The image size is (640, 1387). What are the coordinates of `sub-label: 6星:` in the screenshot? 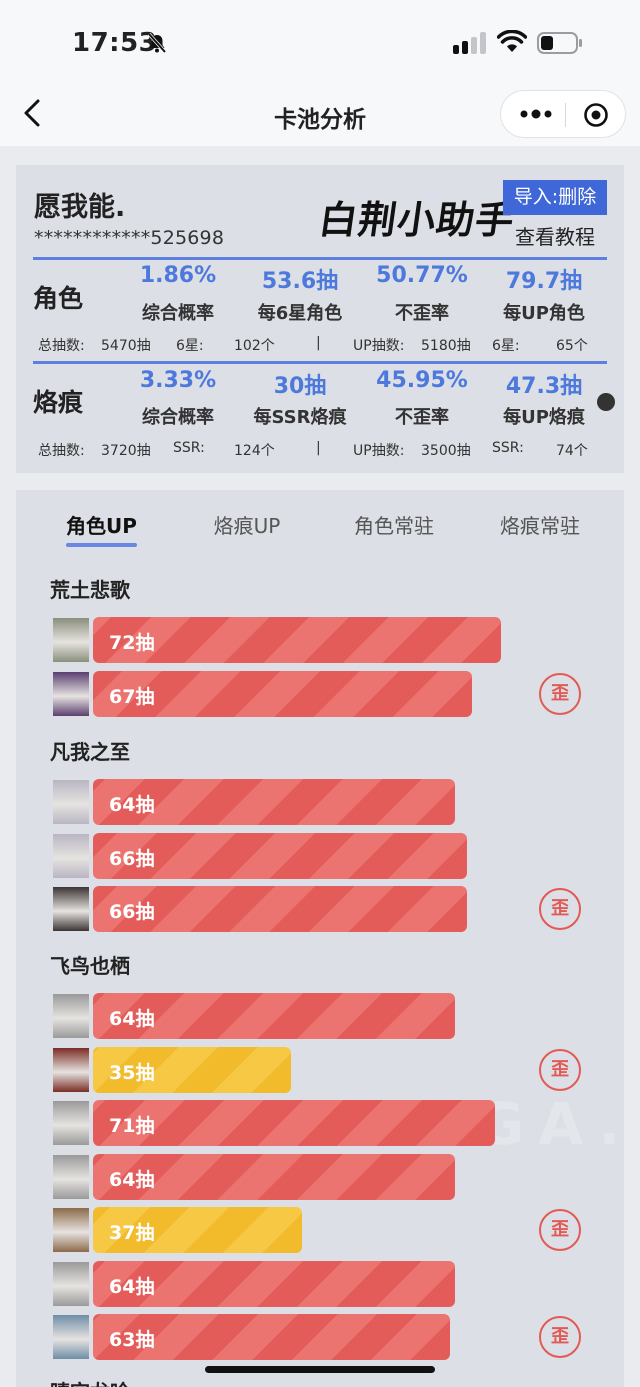 It's located at (190, 346).